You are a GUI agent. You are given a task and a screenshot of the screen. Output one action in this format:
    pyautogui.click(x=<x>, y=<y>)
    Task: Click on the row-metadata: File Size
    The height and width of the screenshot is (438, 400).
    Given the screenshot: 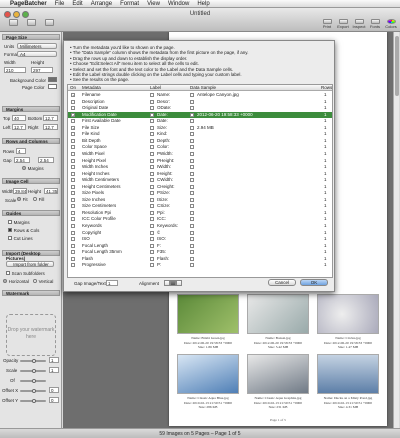 What is the action you would take?
    pyautogui.click(x=90, y=128)
    